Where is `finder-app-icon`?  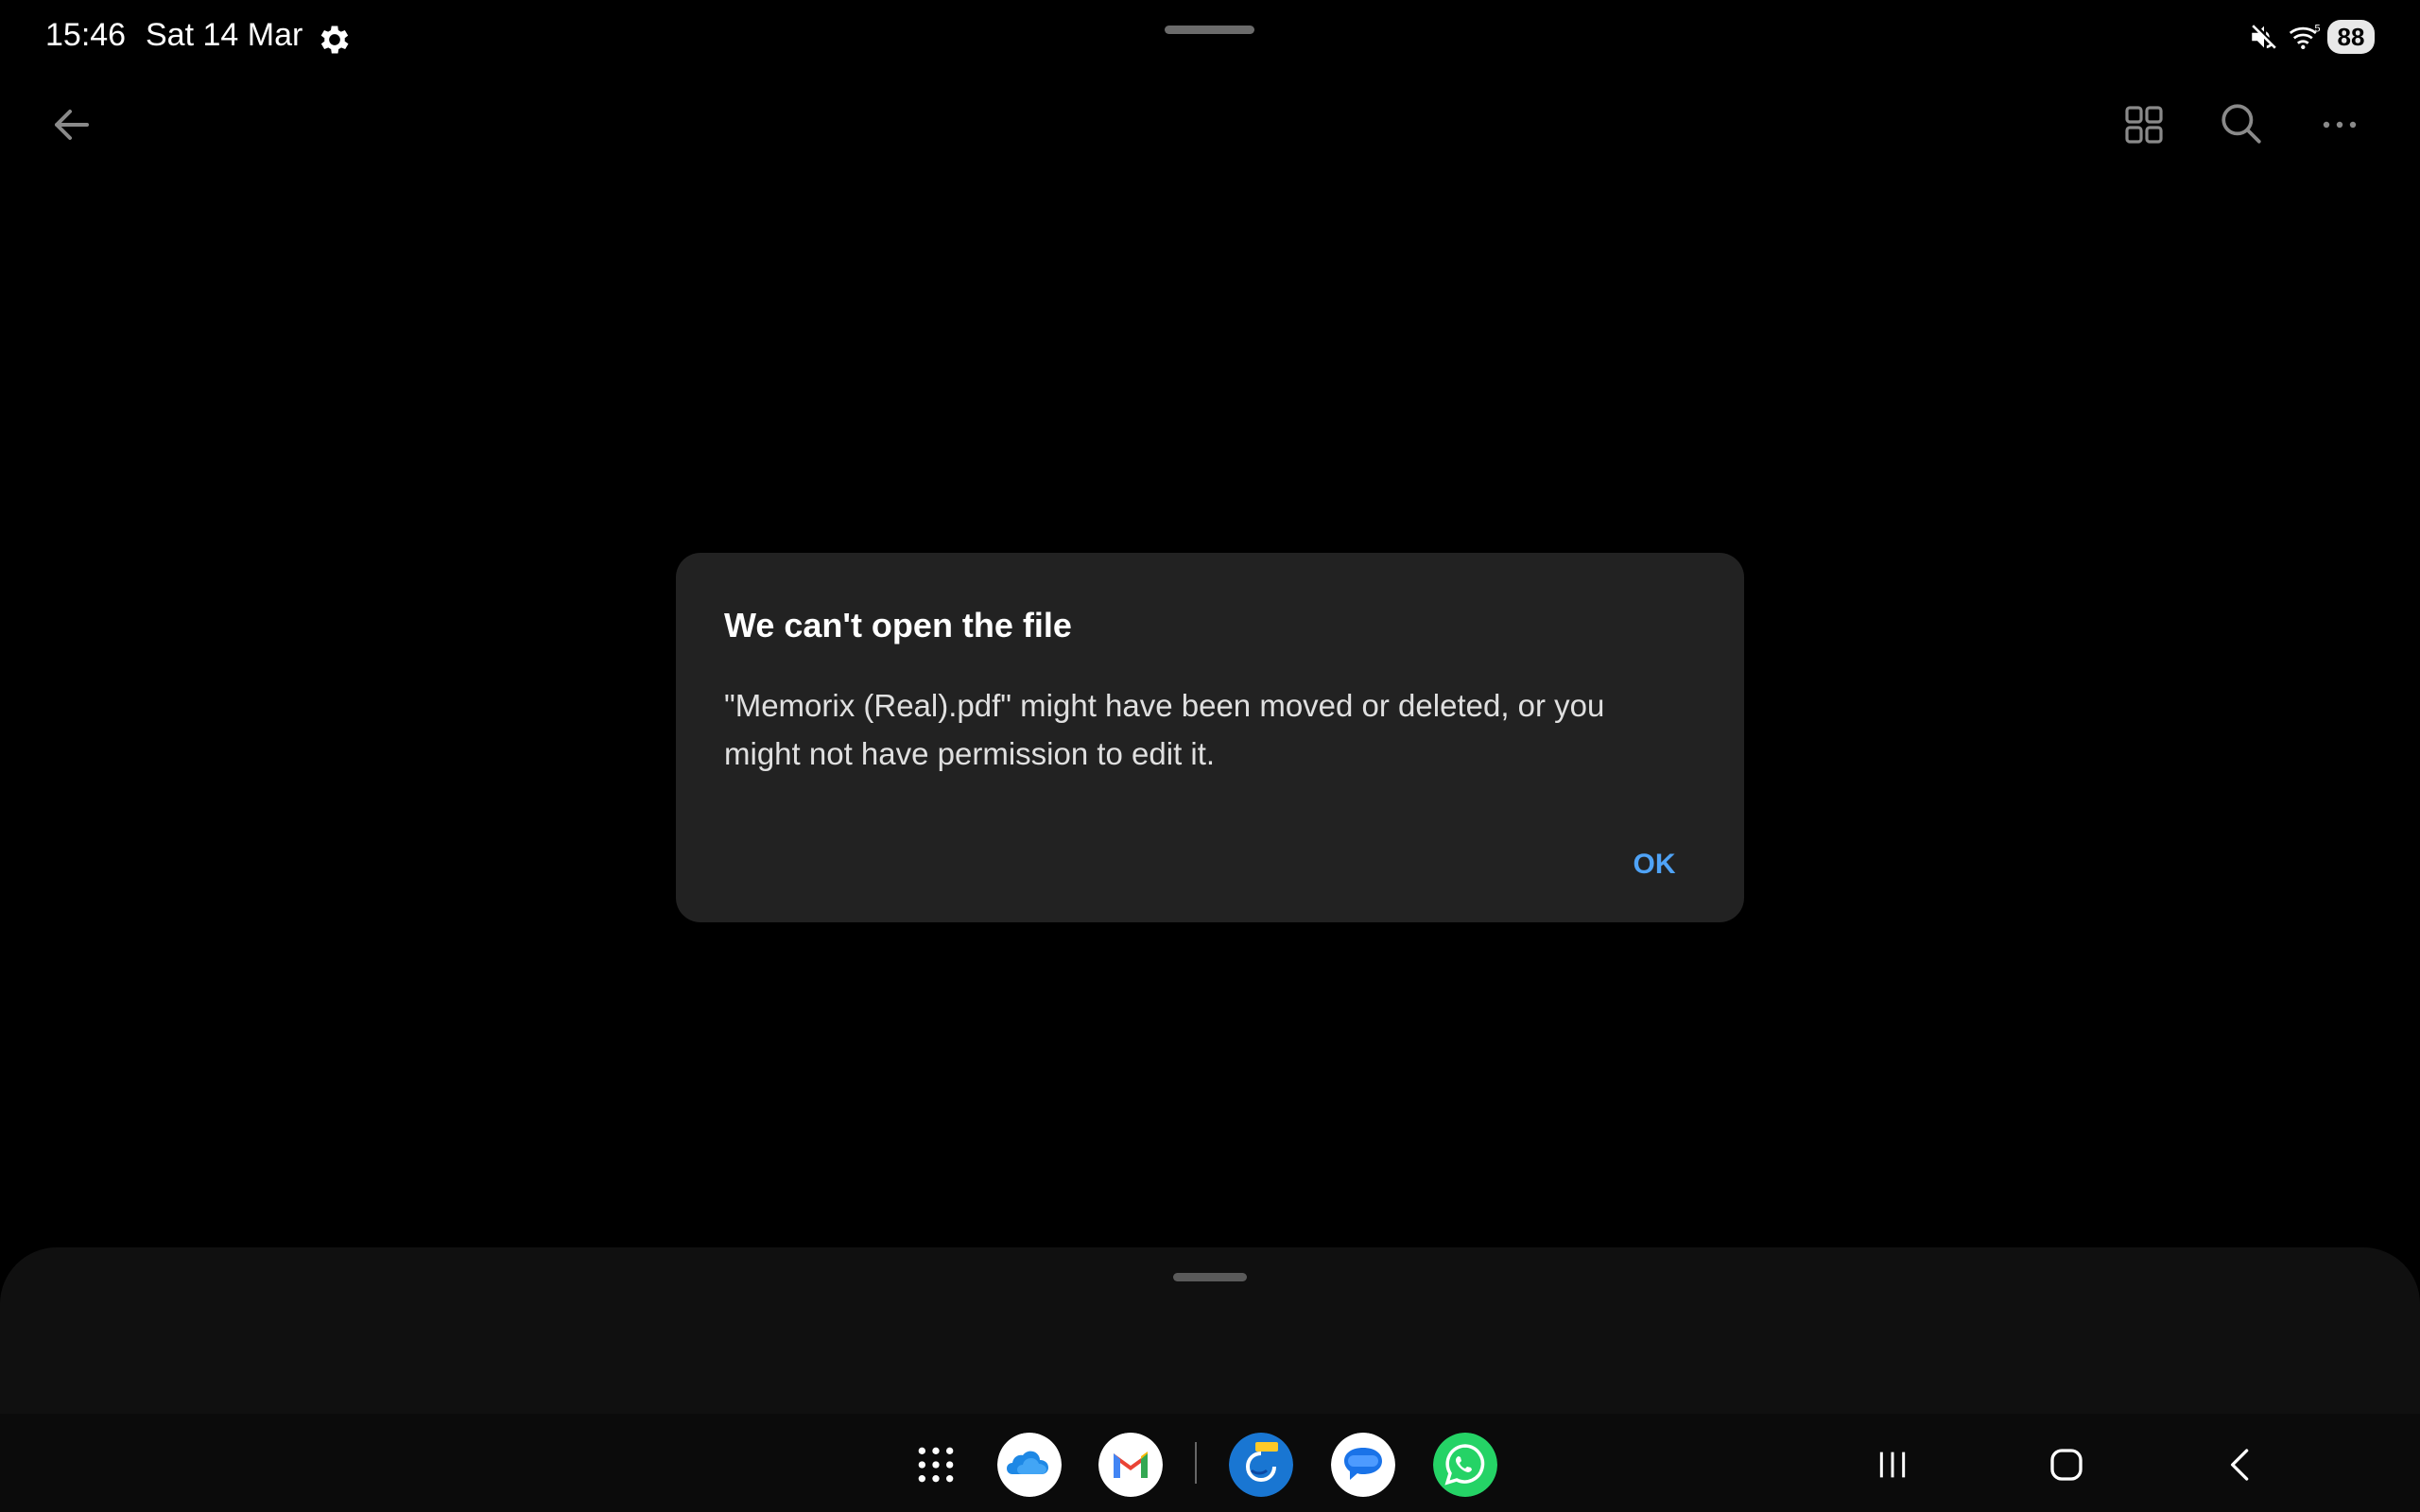
finder-app-icon is located at coordinates (1261, 1465).